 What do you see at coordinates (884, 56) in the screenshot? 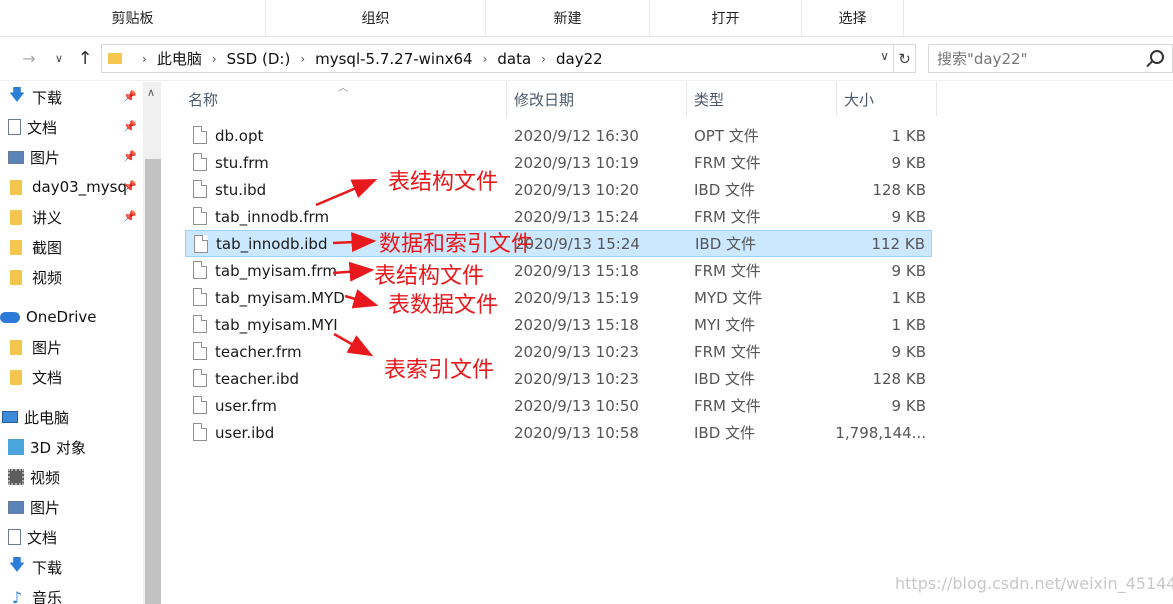
I see `address-dropdown-icon: ∨` at bounding box center [884, 56].